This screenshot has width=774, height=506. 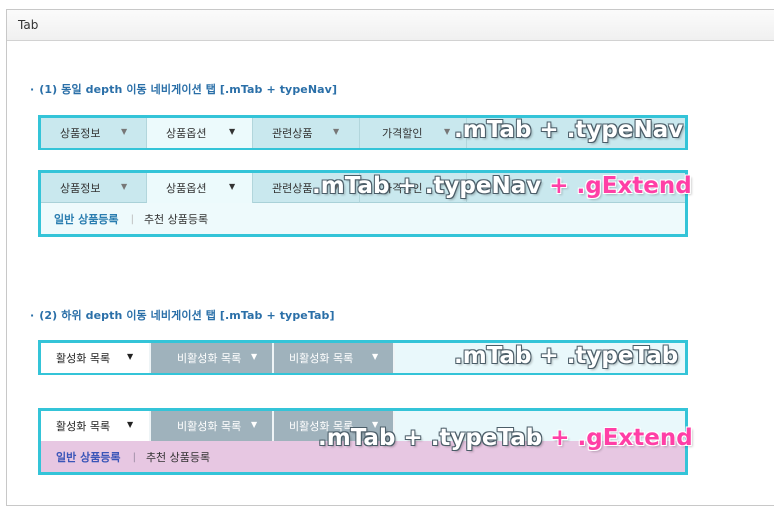 I want to click on tab-related-products: 관련상품 ▼, so click(x=306, y=133).